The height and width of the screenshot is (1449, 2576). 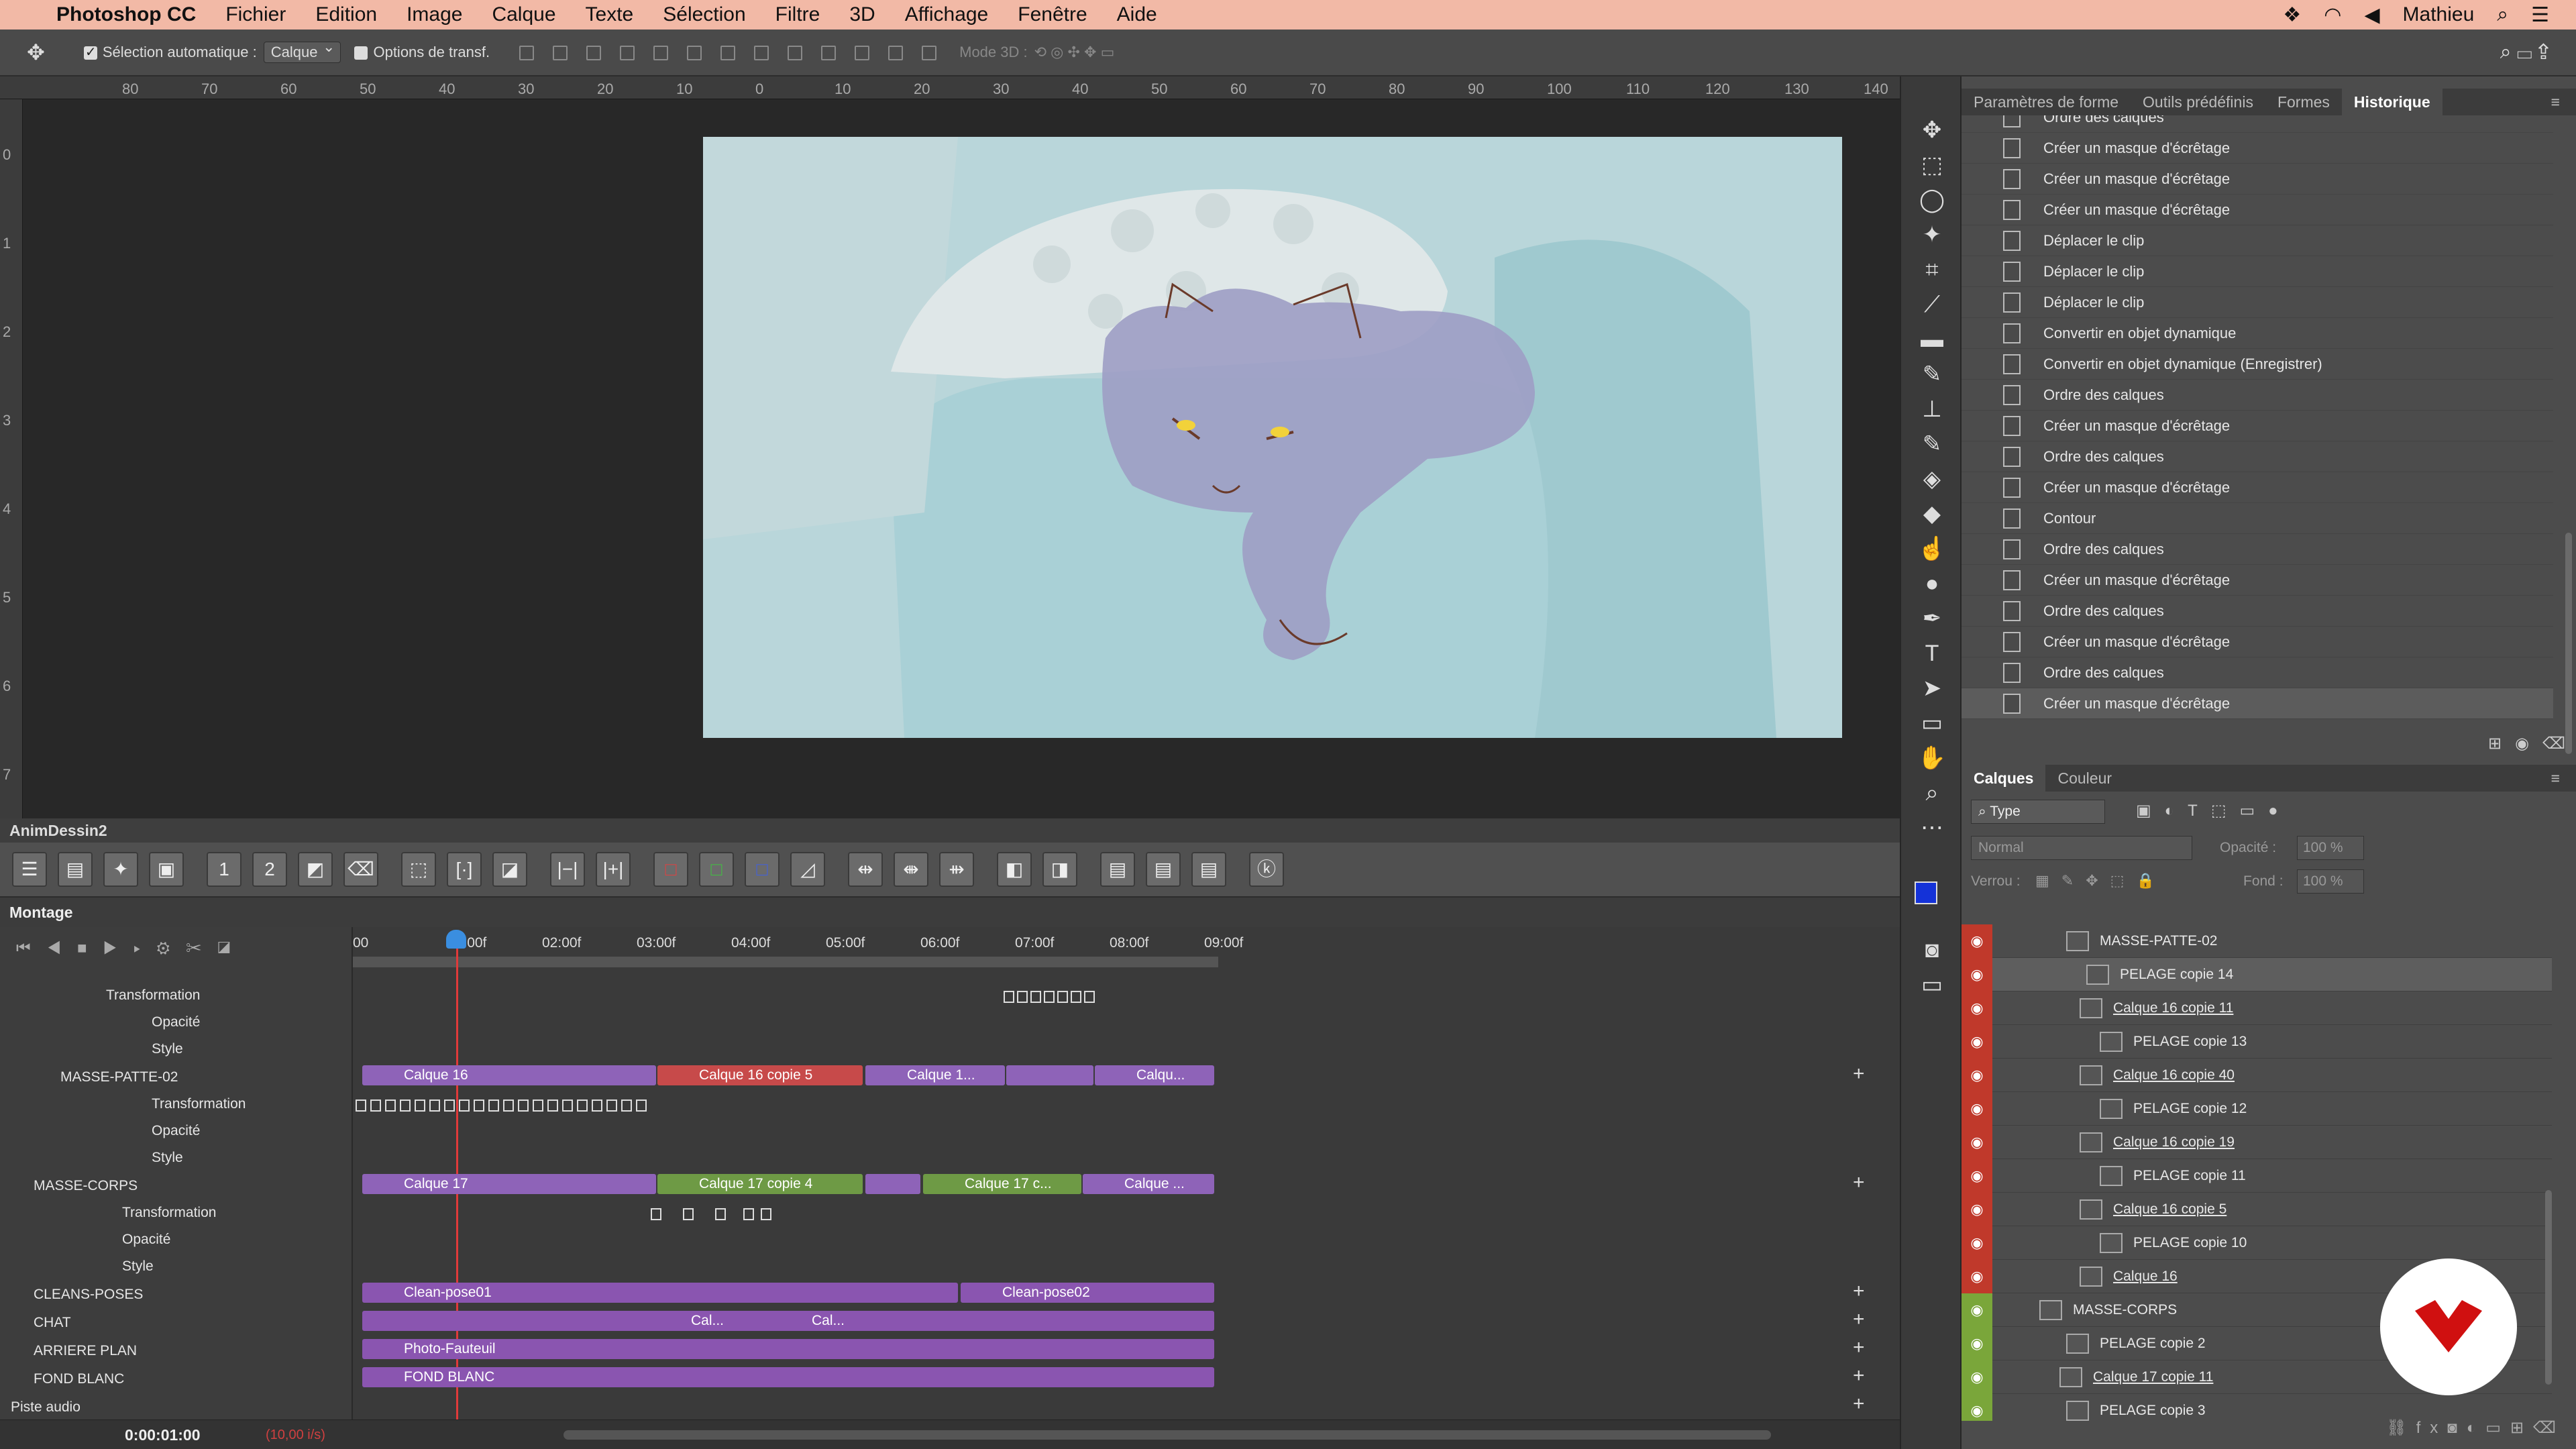 What do you see at coordinates (269, 869) in the screenshot?
I see `frame2-icon: 2` at bounding box center [269, 869].